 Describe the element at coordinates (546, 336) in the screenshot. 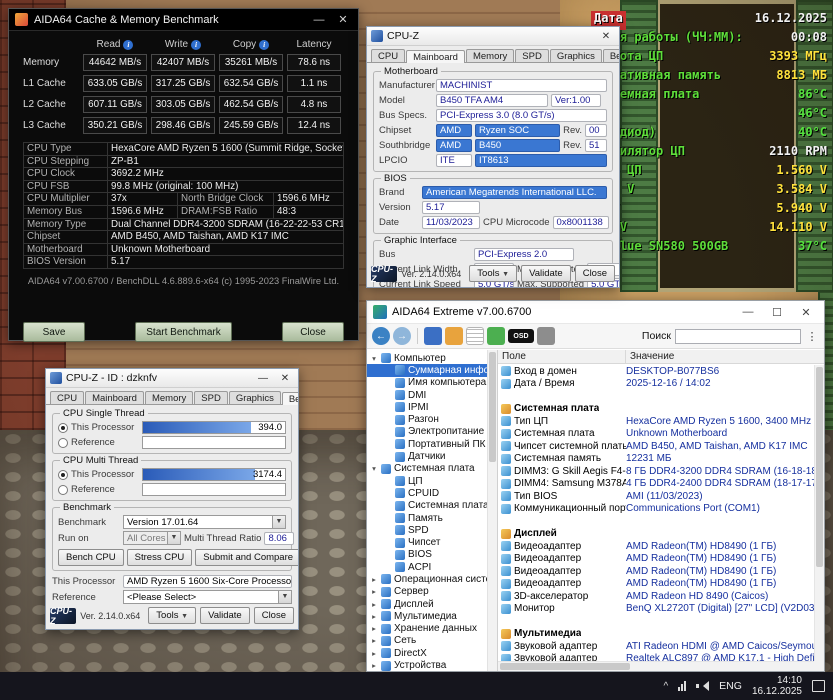

I see `camera-icon` at that location.